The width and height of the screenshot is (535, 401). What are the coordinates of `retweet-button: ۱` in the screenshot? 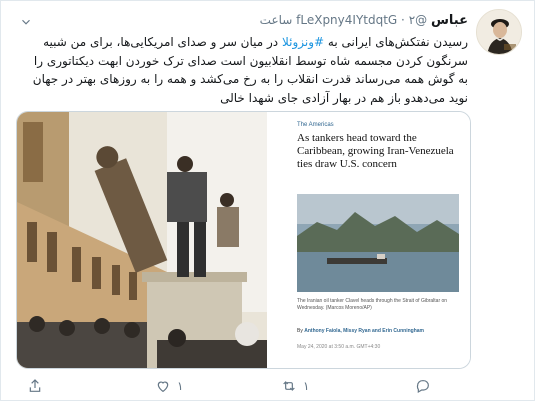 It's located at (295, 386).